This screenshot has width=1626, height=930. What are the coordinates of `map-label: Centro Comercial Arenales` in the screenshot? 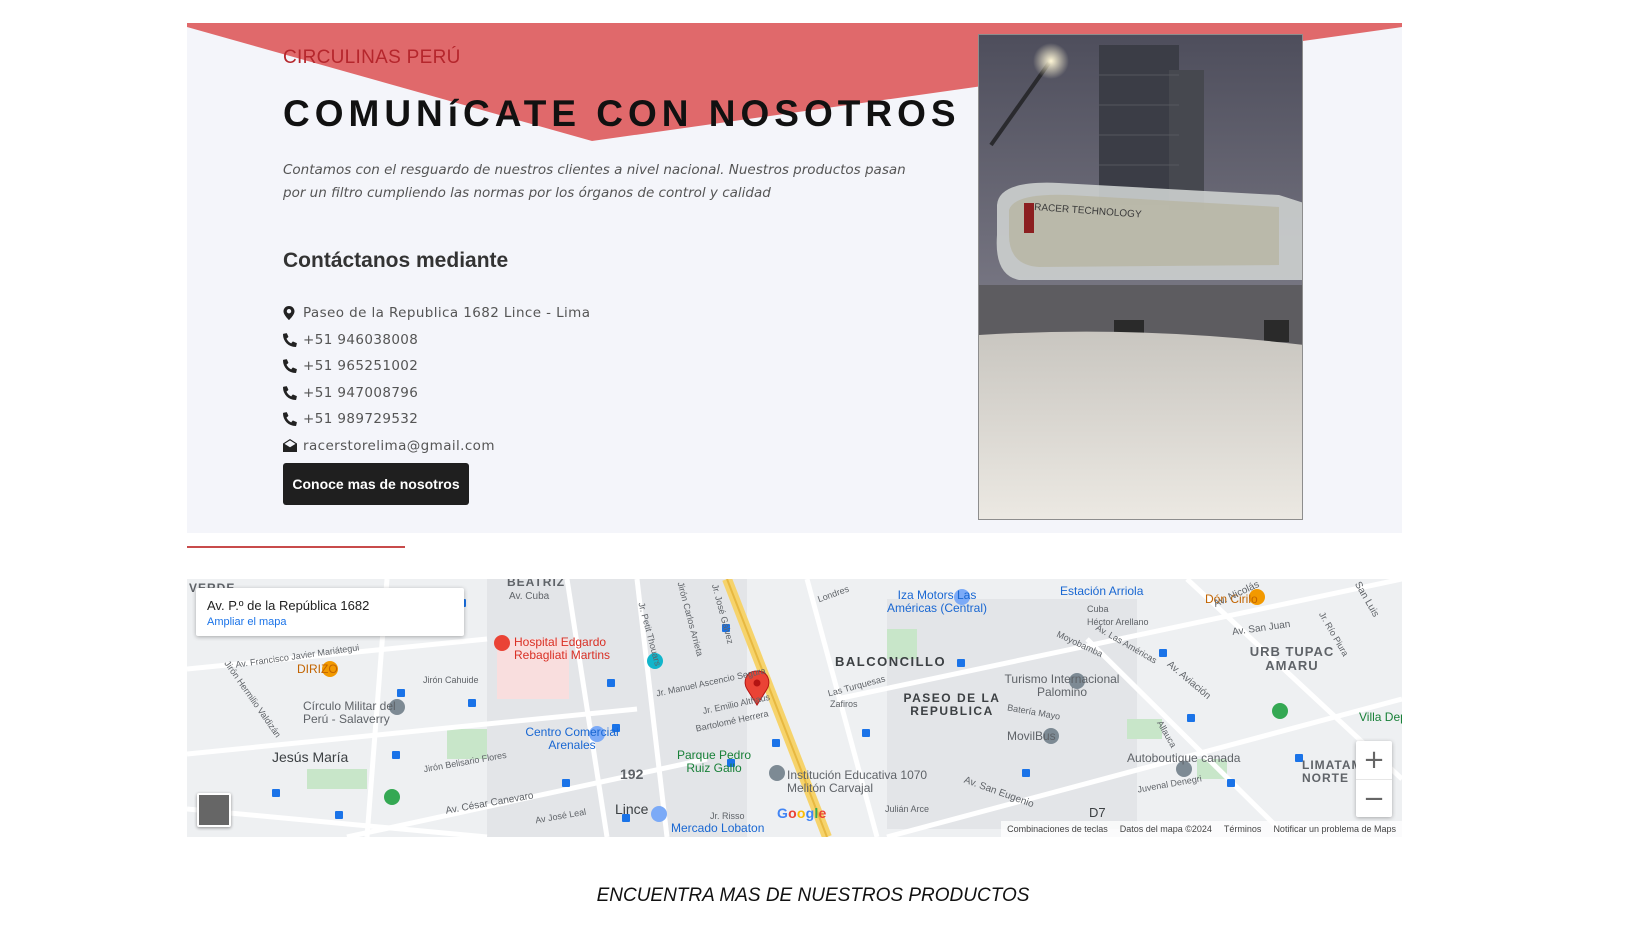 It's located at (572, 738).